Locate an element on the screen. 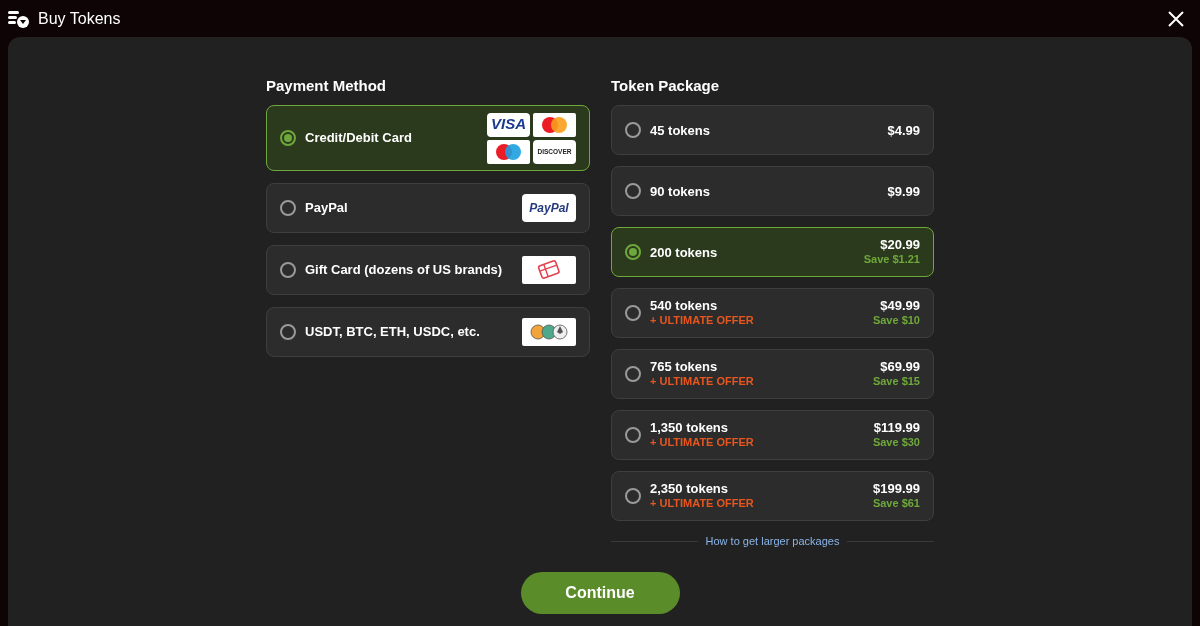 The image size is (1200, 626). token-amount: 200 tokens is located at coordinates (684, 252).